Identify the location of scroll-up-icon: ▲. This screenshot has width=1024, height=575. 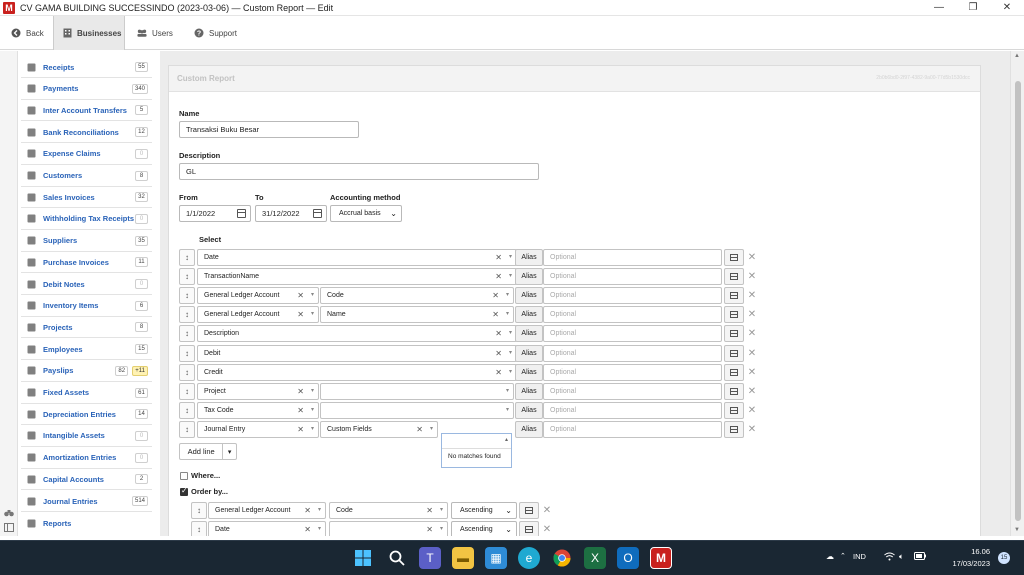
(1017, 56).